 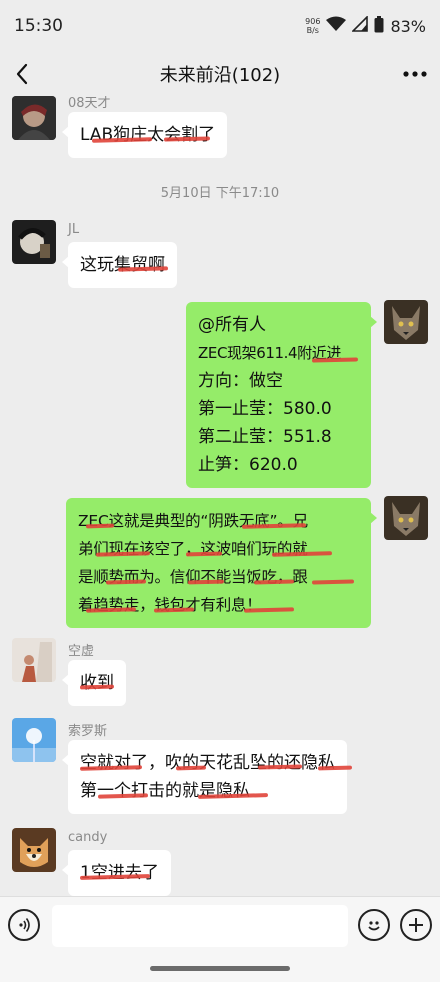 What do you see at coordinates (313, 21) in the screenshot?
I see `network-speed-value: 906` at bounding box center [313, 21].